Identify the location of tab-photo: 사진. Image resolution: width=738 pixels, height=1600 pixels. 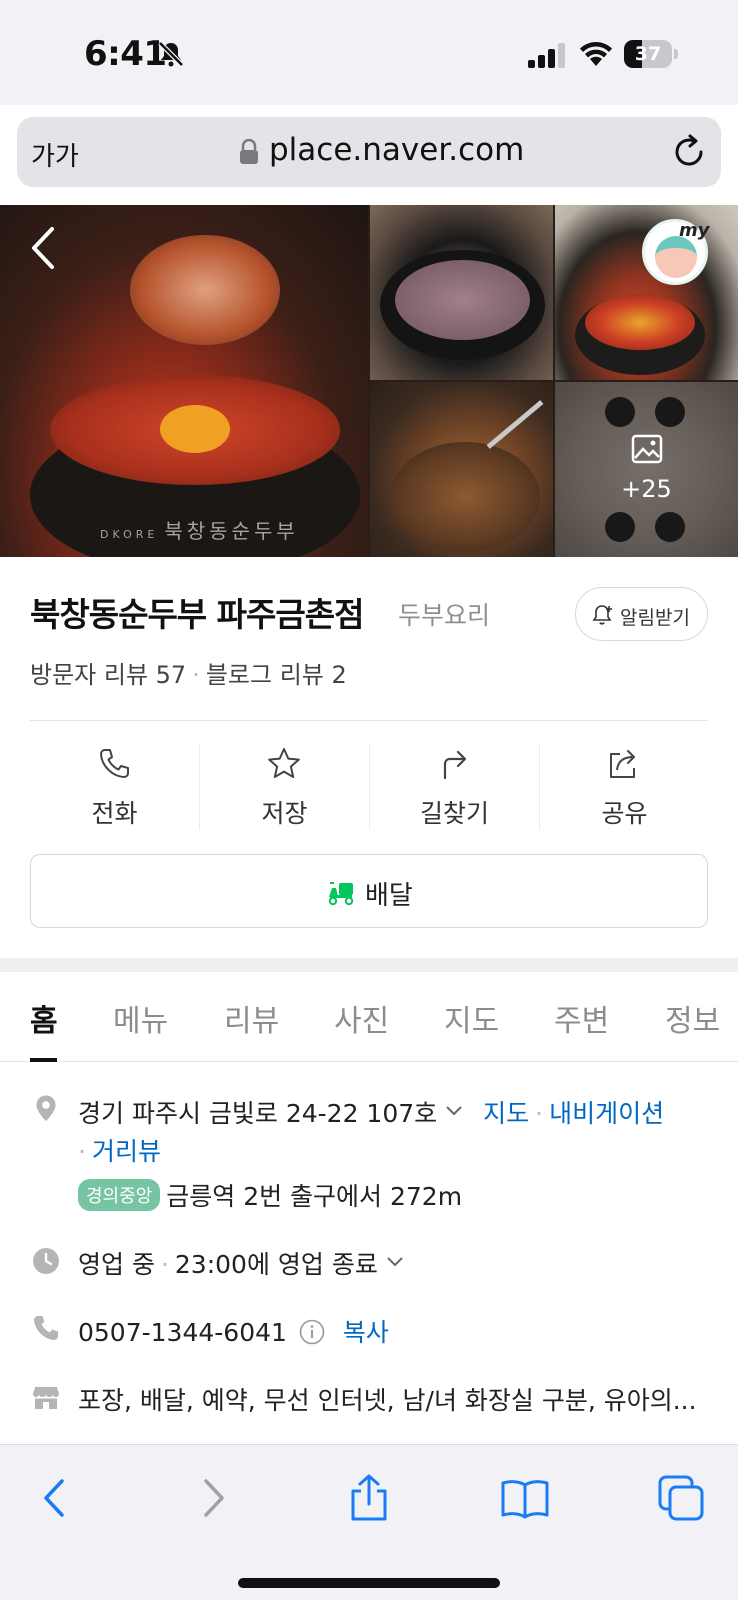
(361, 1018).